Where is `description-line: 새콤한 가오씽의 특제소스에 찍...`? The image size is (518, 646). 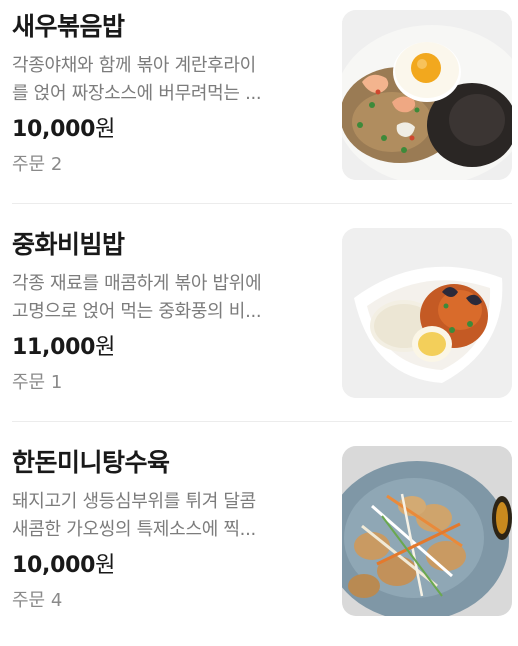
description-line: 새콤한 가오씽의 특제소스에 찍... is located at coordinates (134, 529).